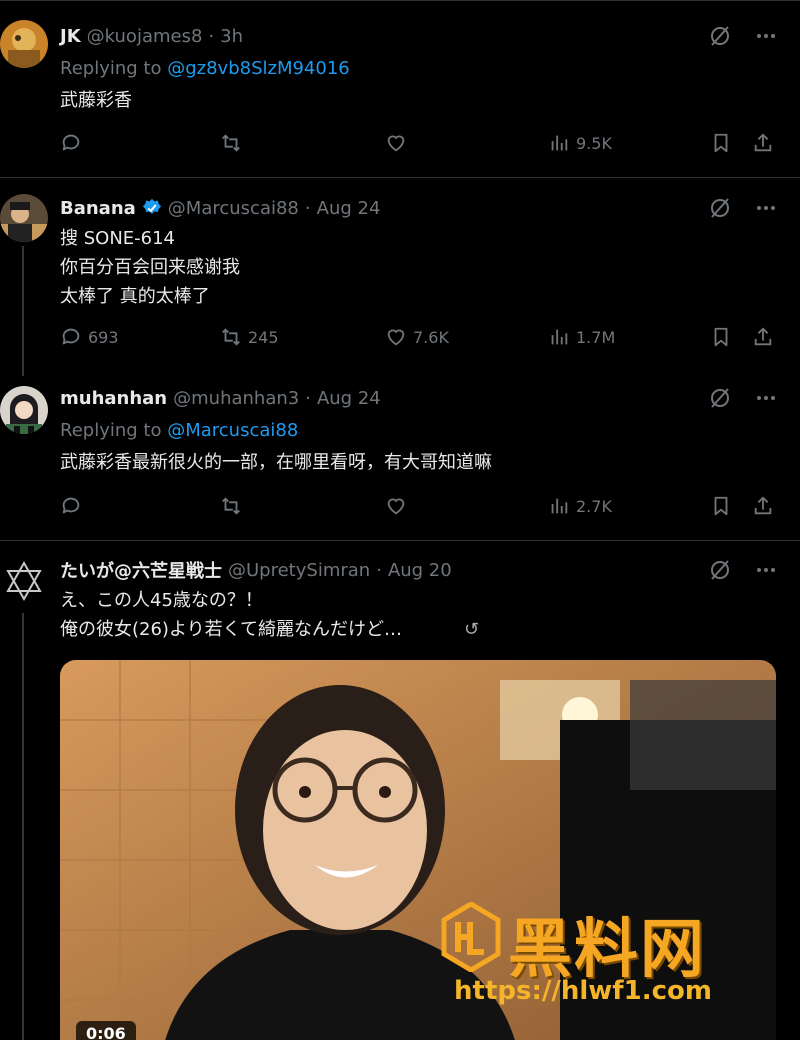 This screenshot has height=1040, width=800. I want to click on watermark: 黑料网 https://hlwf1.com, so click(610, 953).